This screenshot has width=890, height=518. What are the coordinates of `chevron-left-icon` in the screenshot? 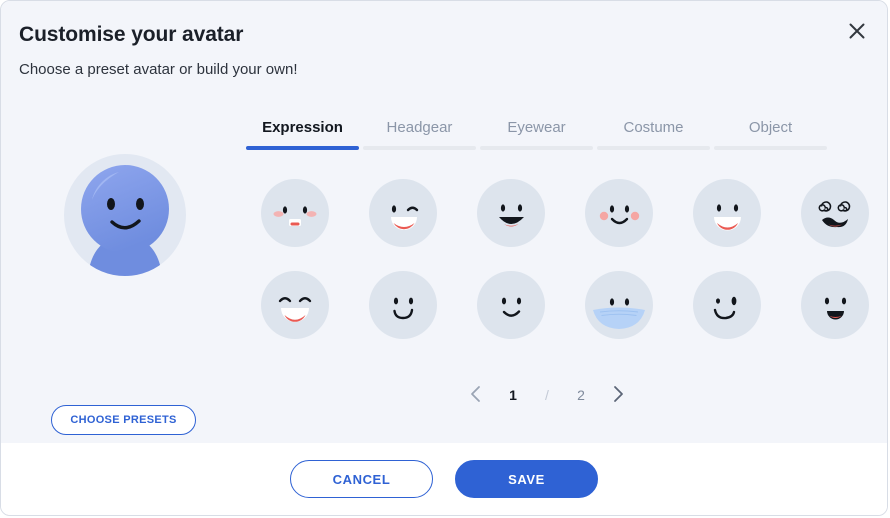 It's located at (476, 395).